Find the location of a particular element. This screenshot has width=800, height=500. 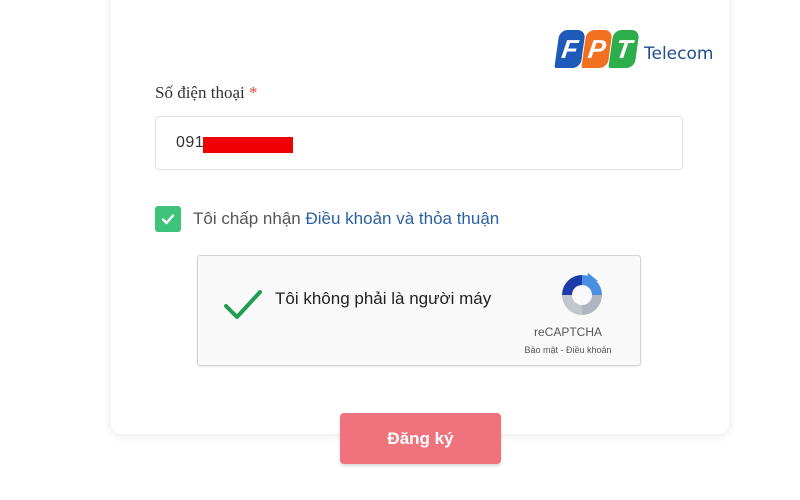

logo-text: Telecom is located at coordinates (679, 54).